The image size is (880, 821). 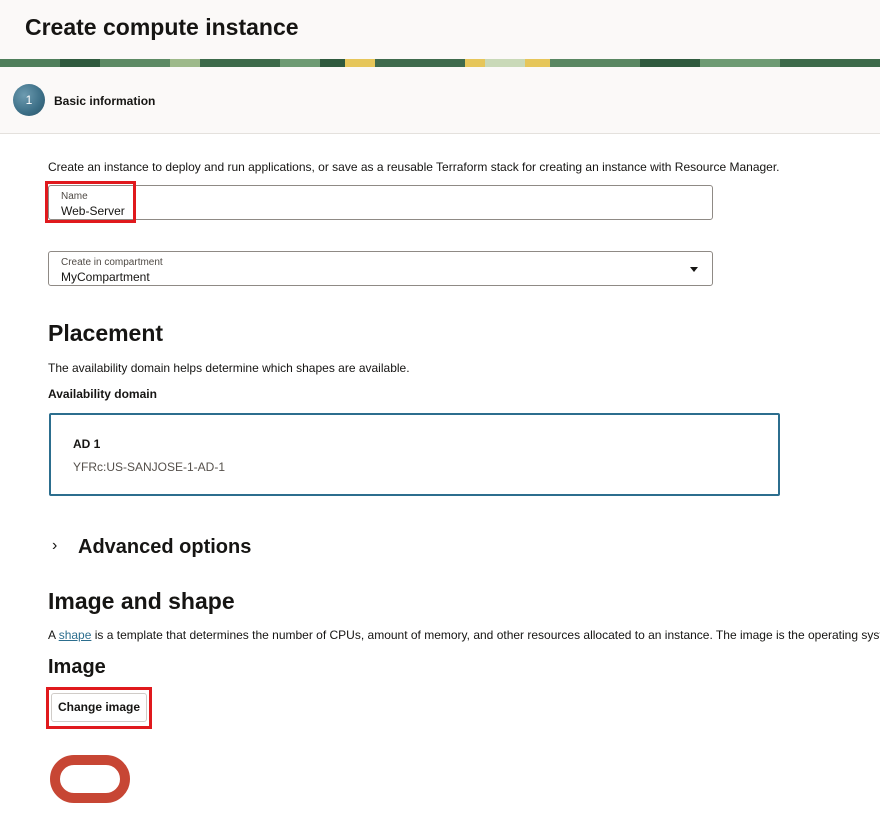 What do you see at coordinates (93, 211) in the screenshot?
I see `name-field-value: Web-Server` at bounding box center [93, 211].